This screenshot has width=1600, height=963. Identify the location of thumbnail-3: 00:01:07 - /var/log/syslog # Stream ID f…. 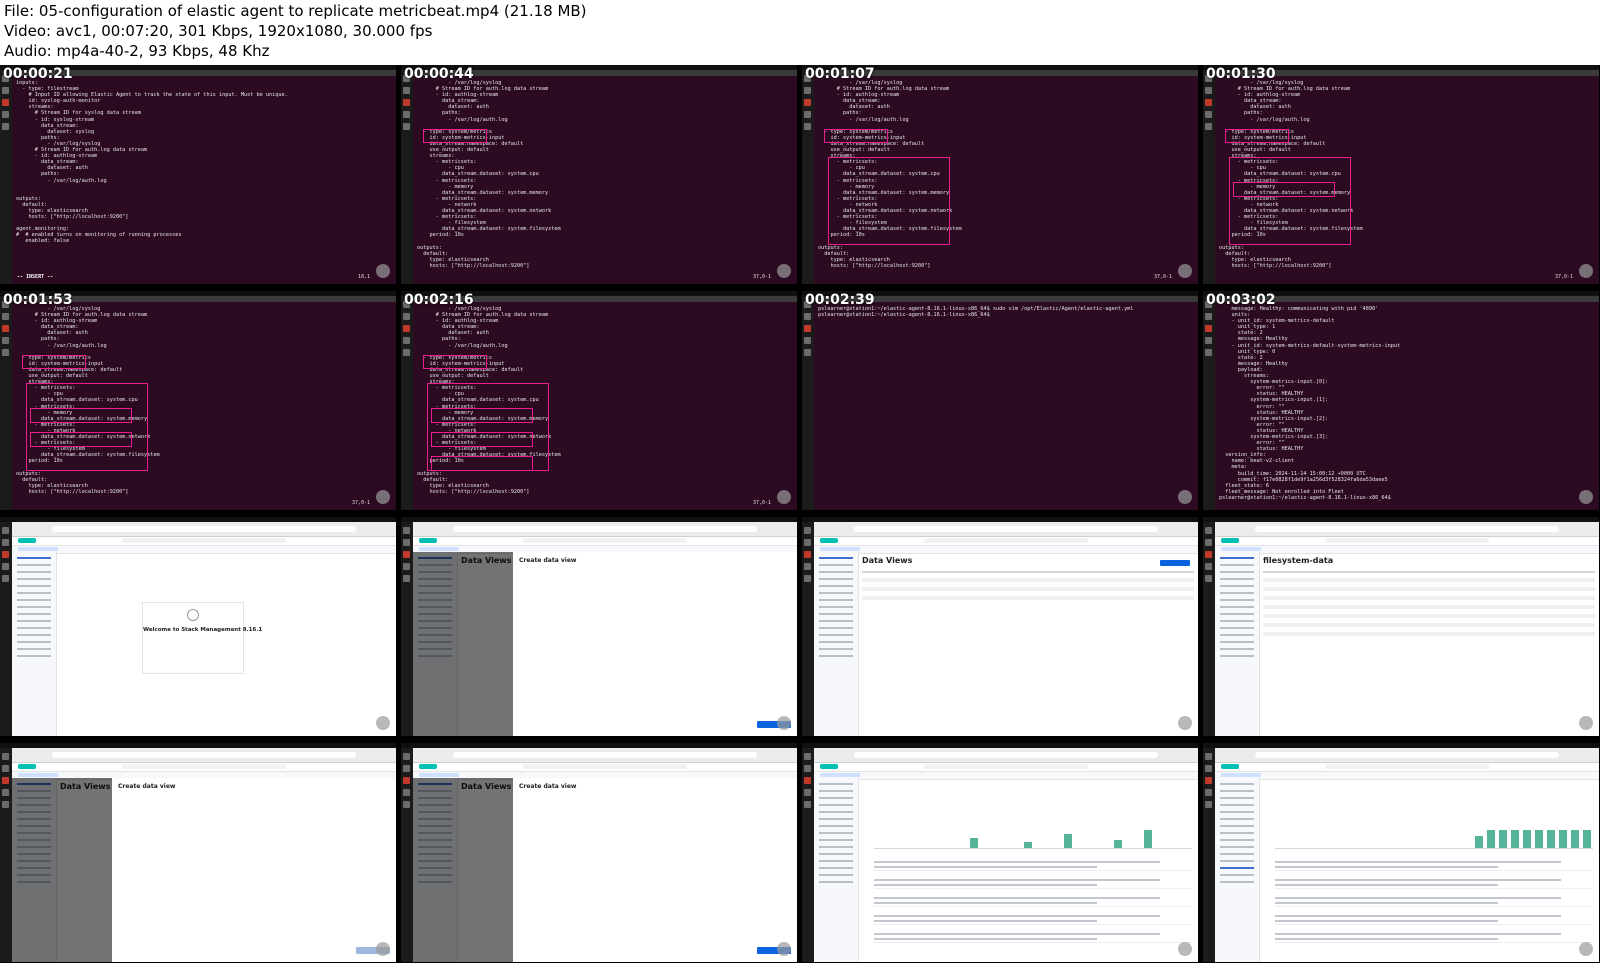
(1000, 174).